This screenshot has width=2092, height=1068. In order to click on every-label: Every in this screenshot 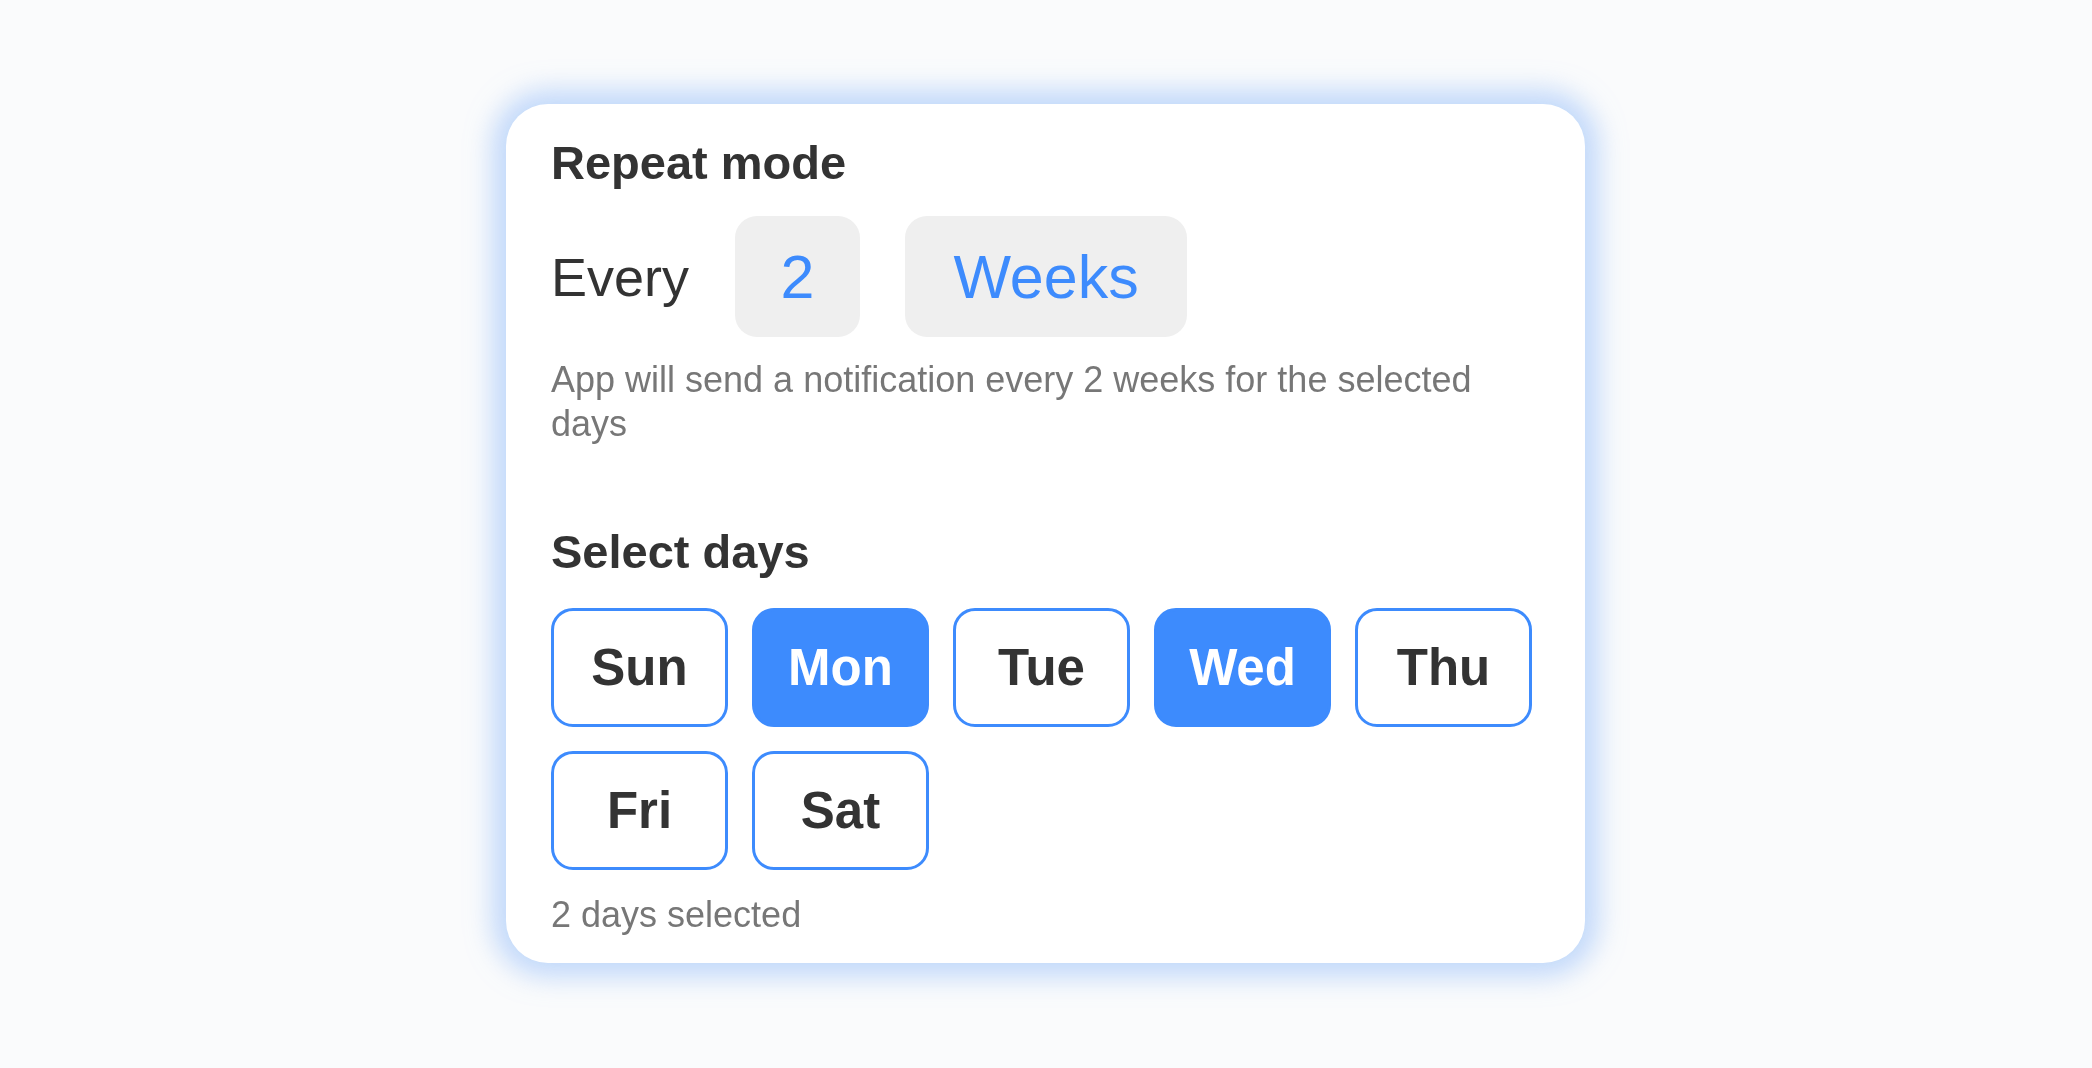, I will do `click(620, 276)`.